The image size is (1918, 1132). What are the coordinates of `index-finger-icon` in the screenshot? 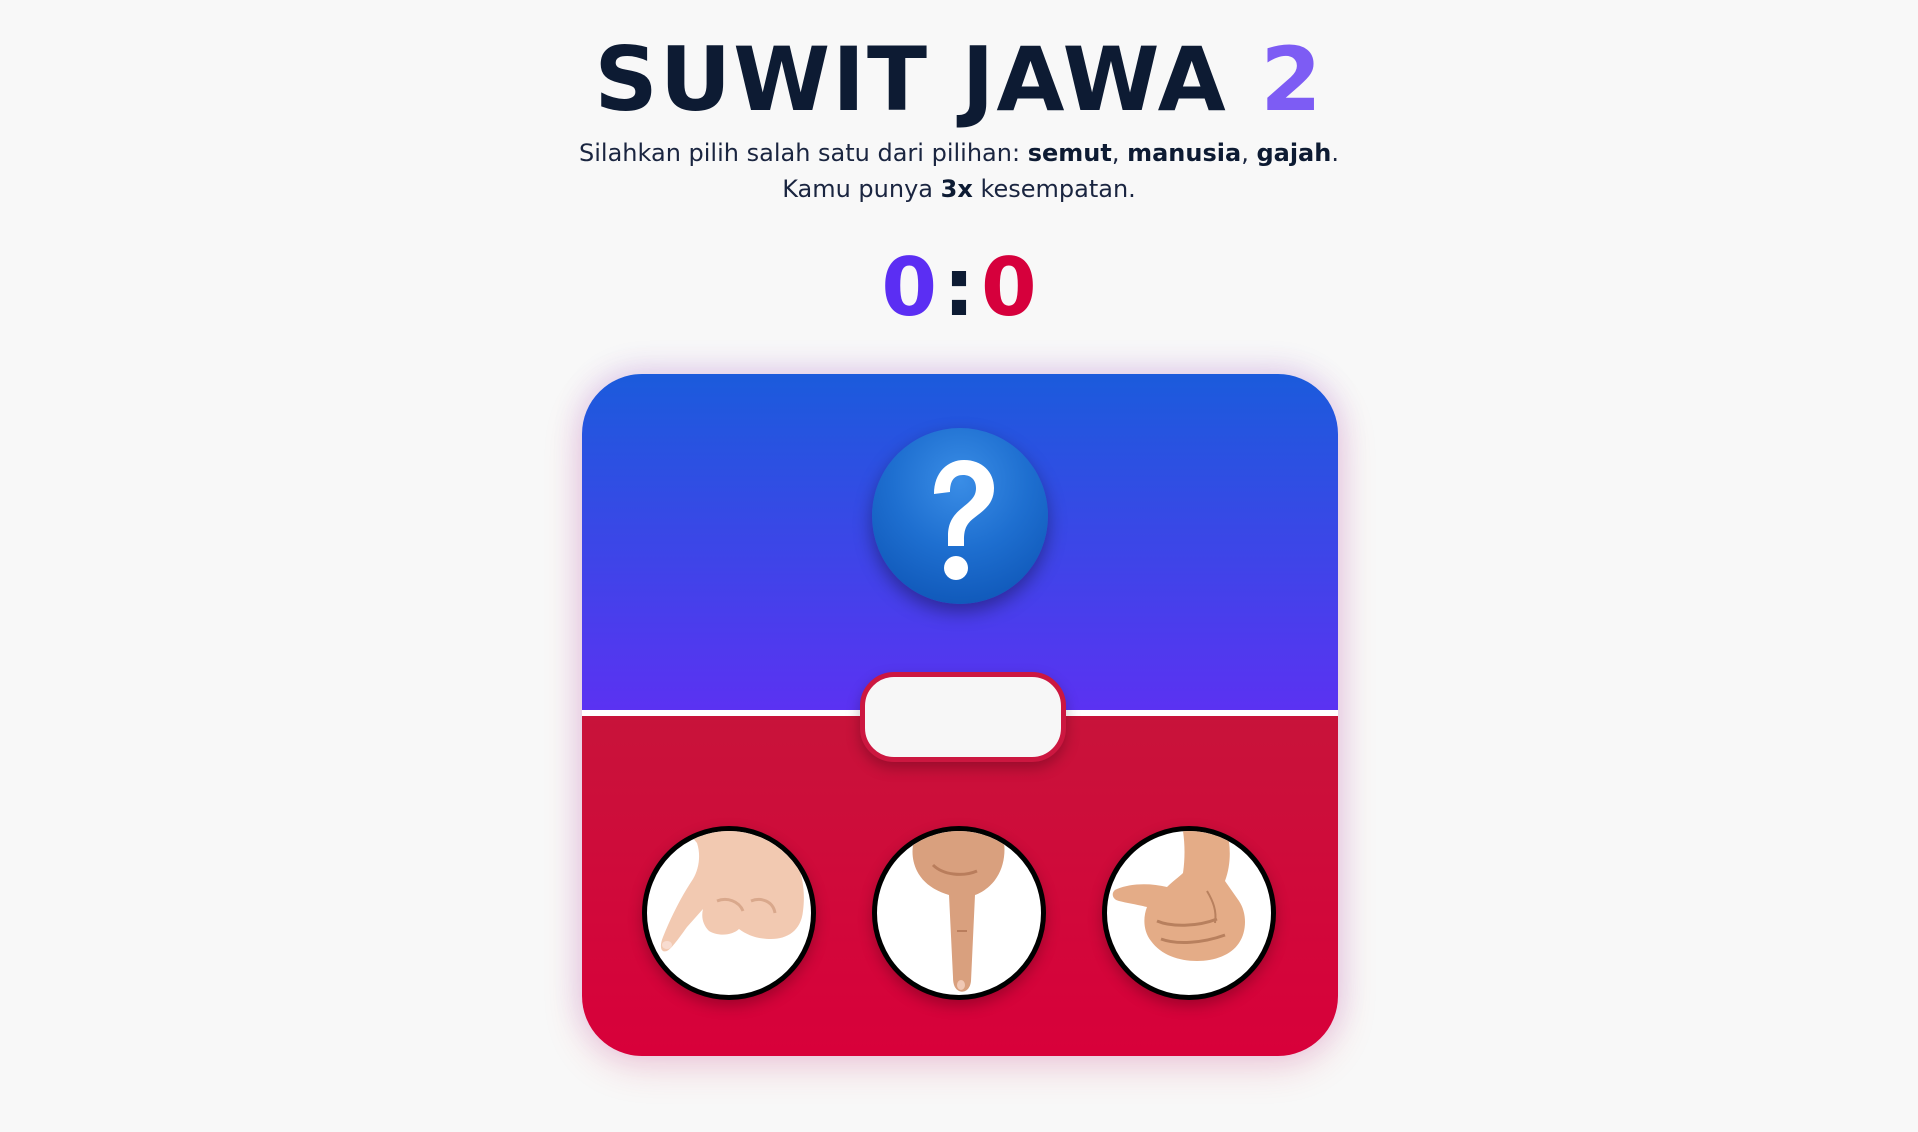 It's located at (958, 911).